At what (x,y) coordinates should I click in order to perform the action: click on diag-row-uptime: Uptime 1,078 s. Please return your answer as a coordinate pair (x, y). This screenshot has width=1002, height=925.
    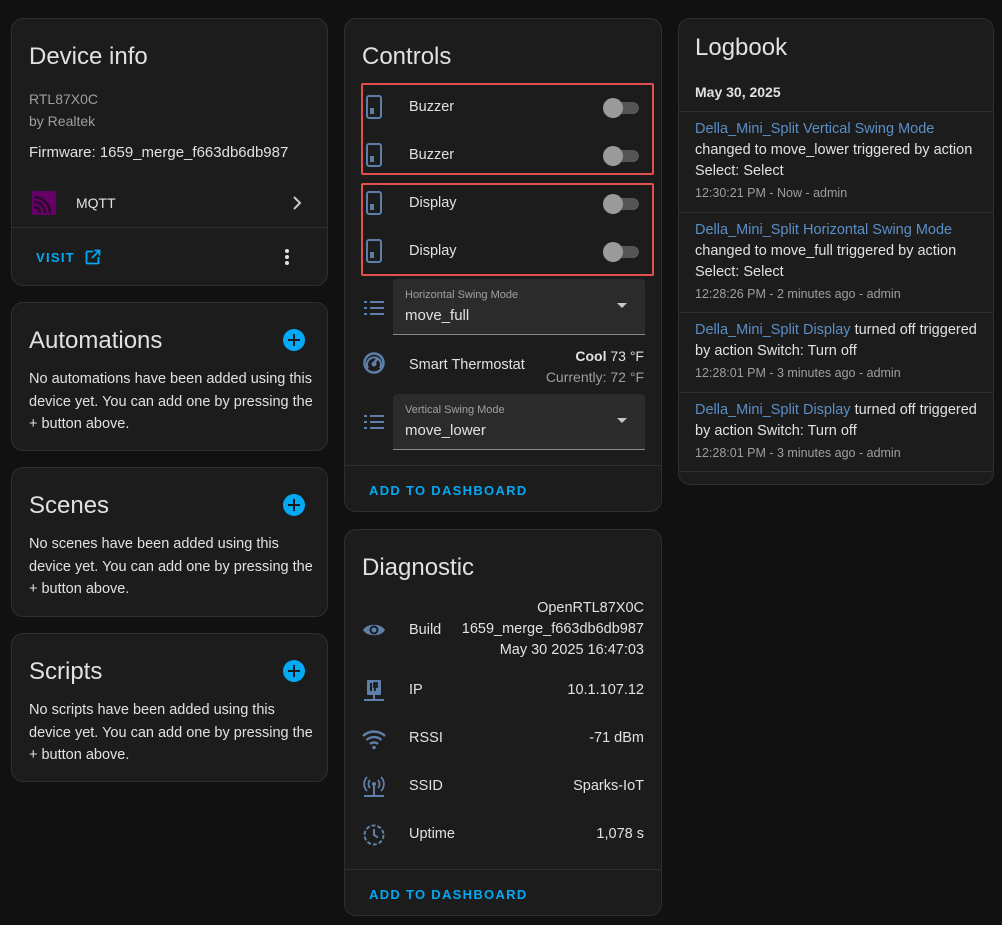
    Looking at the image, I should click on (503, 834).